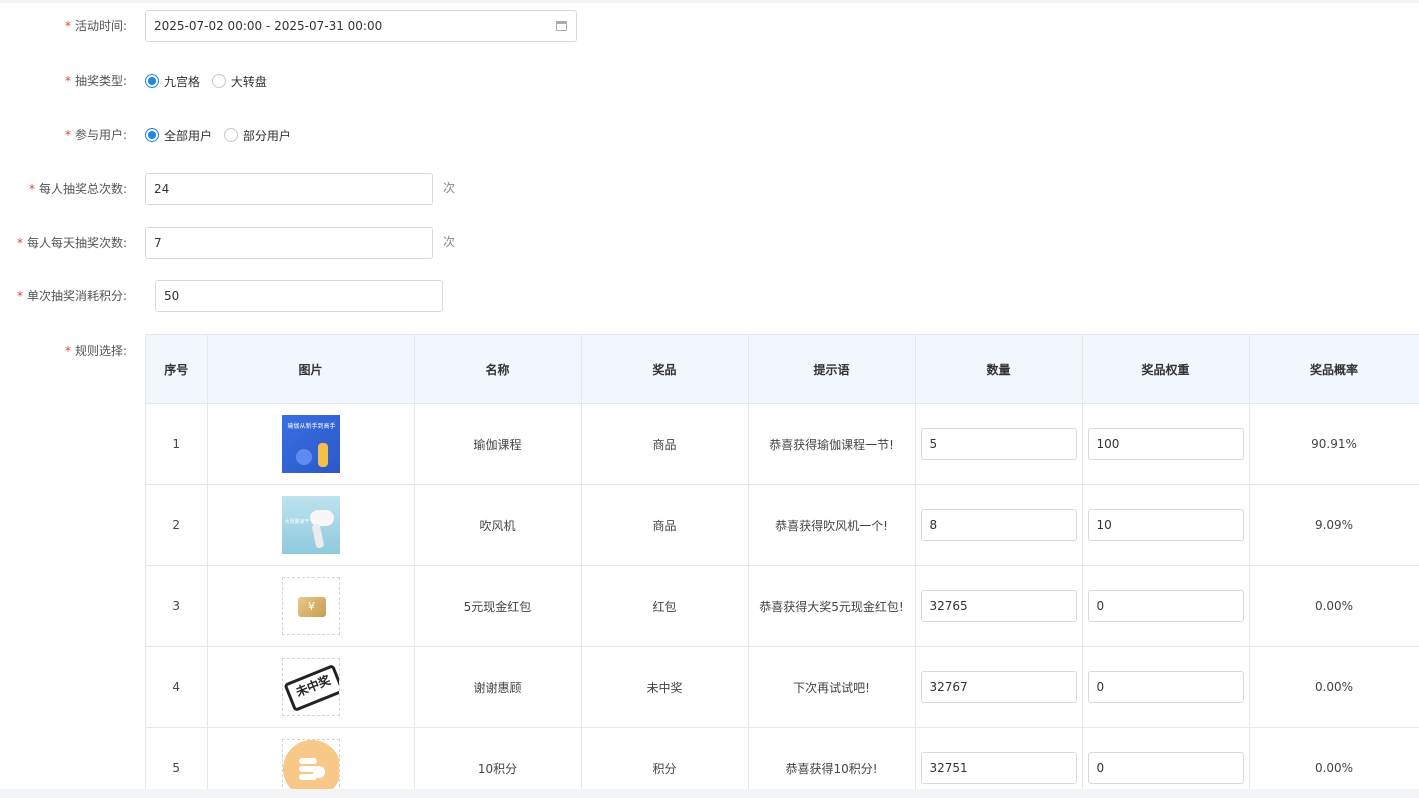 The image size is (1419, 798). I want to click on cell-name: 谢谢惠顾, so click(498, 687).